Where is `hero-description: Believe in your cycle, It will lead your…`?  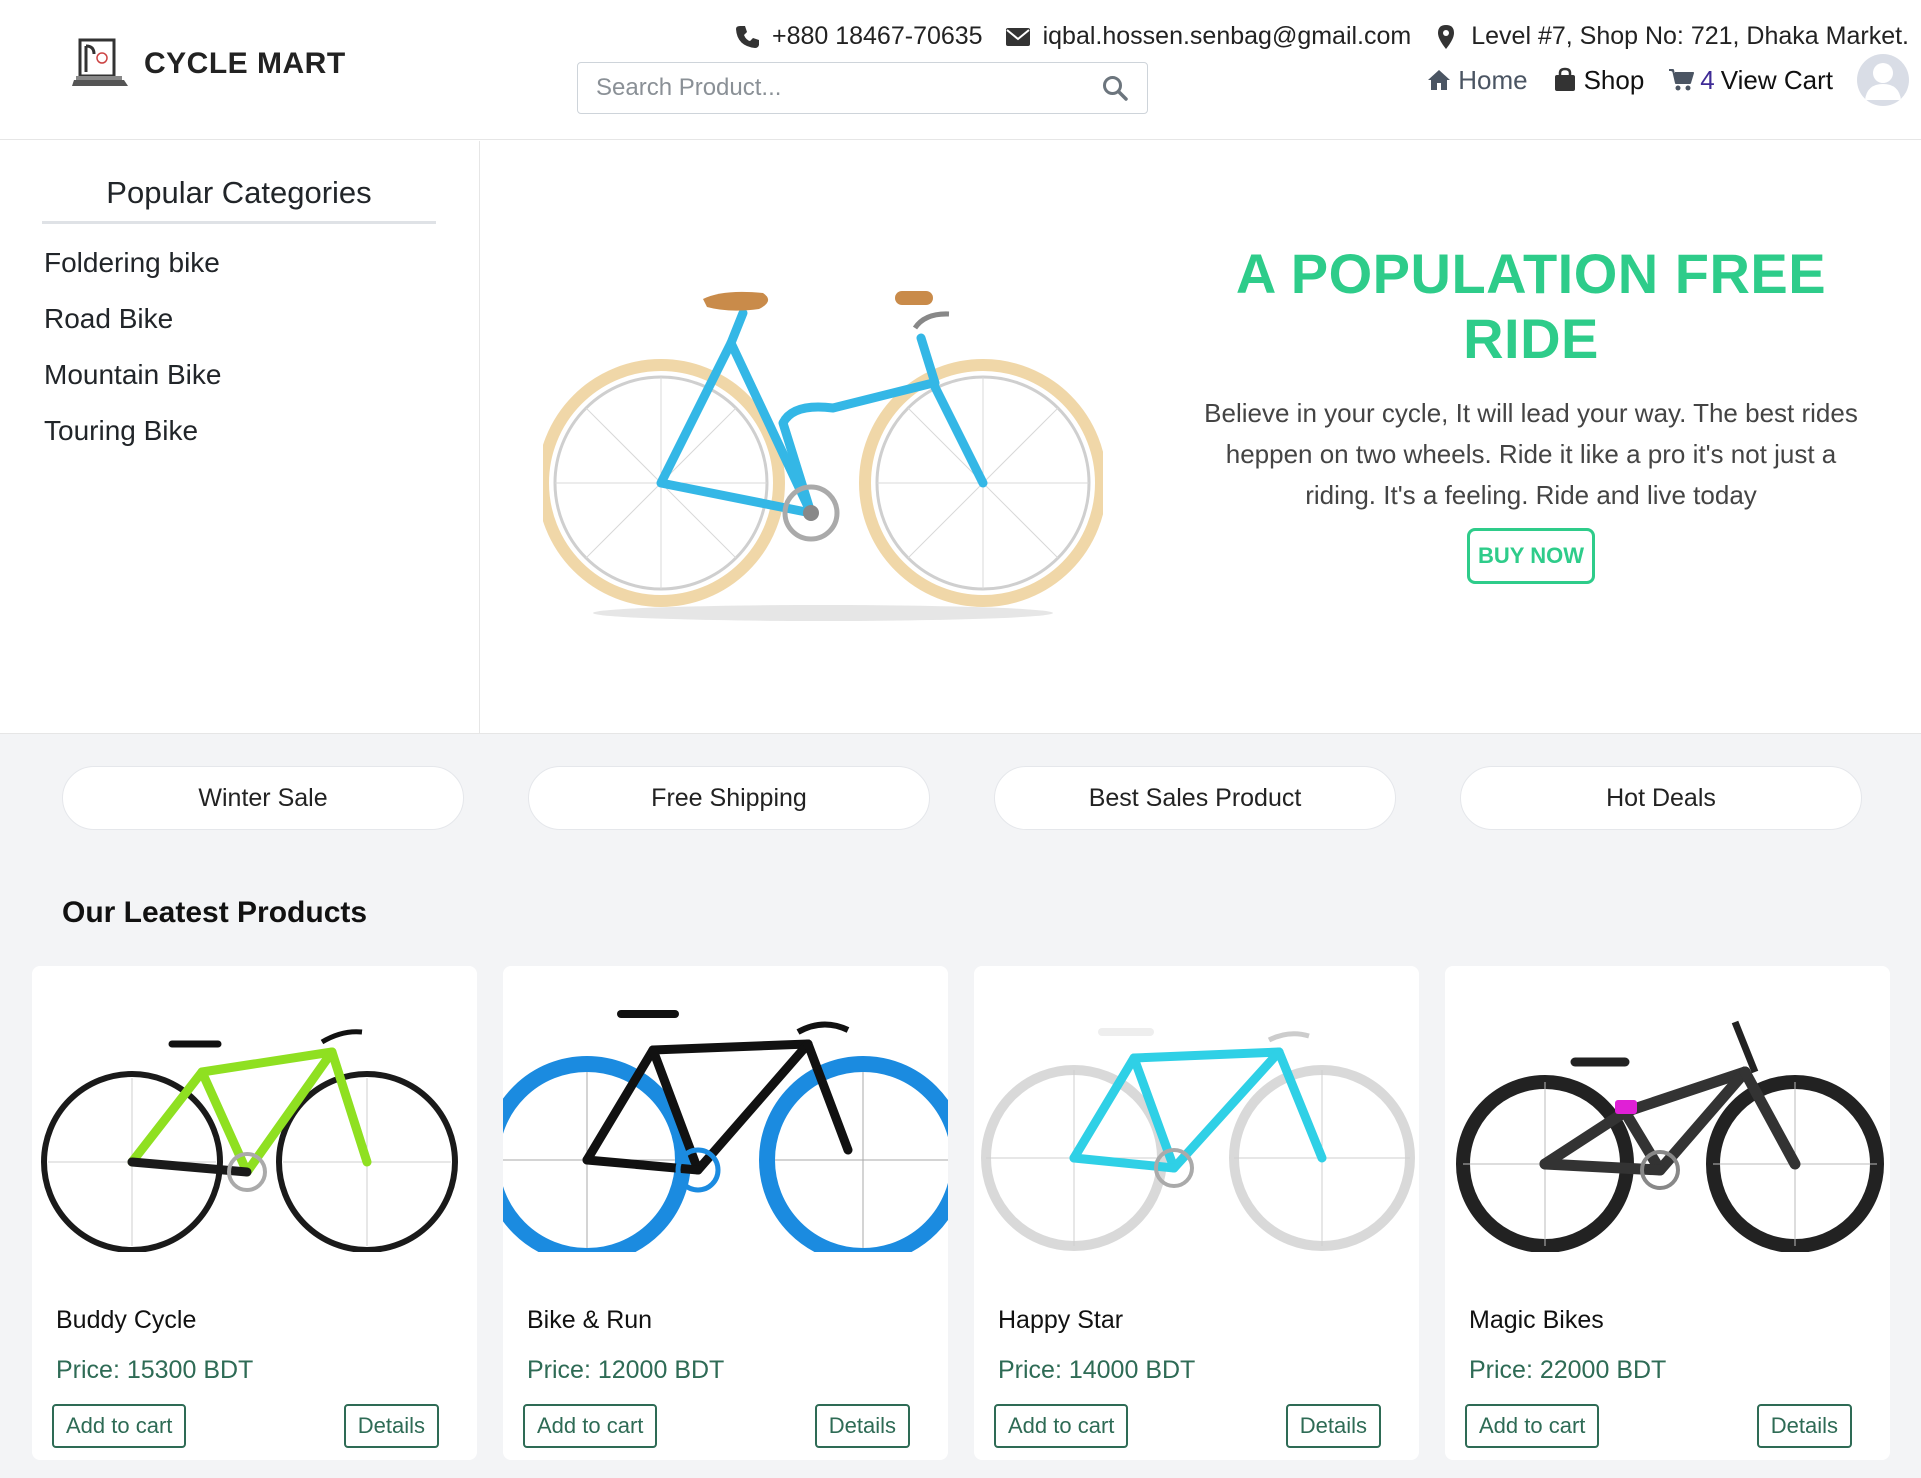
hero-description: Believe in your cycle, It will lead your… is located at coordinates (1531, 454).